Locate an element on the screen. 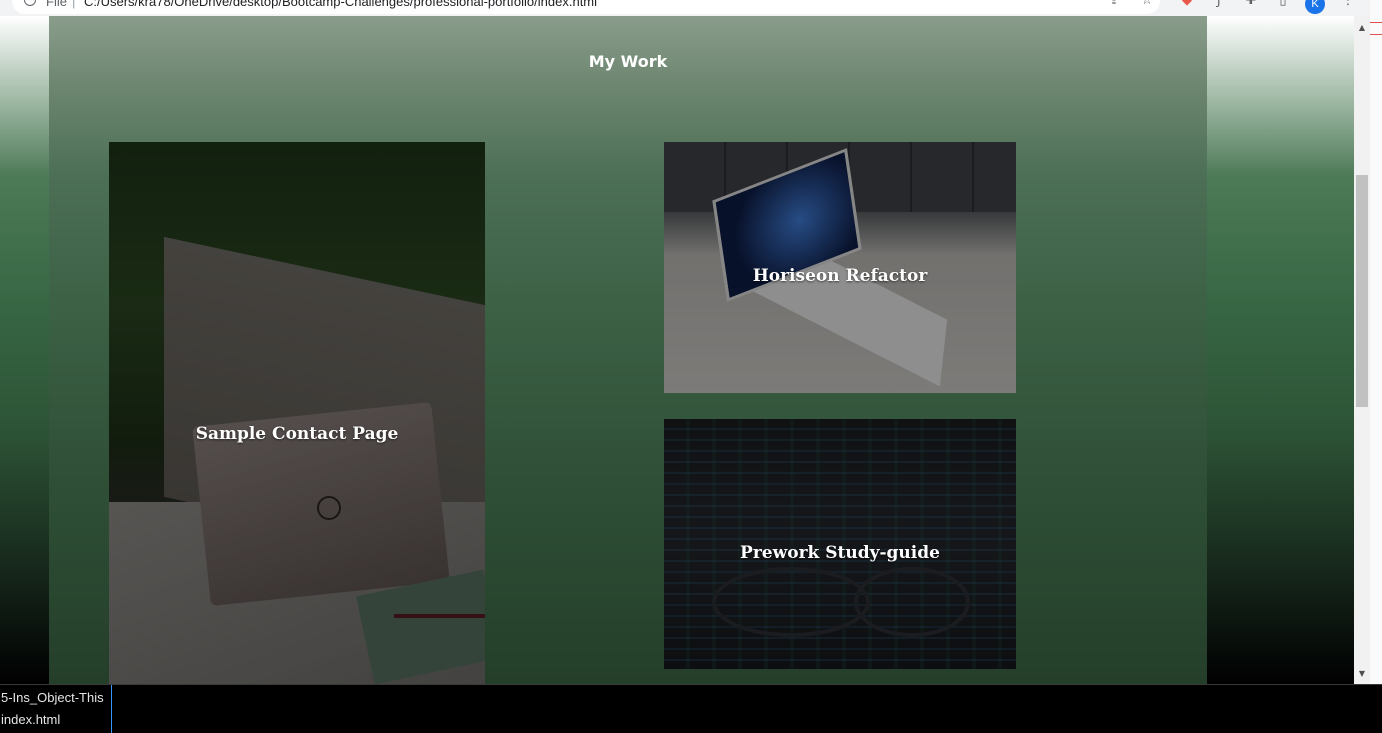 The width and height of the screenshot is (1382, 733). project-title: Sample Contact Page is located at coordinates (297, 434).